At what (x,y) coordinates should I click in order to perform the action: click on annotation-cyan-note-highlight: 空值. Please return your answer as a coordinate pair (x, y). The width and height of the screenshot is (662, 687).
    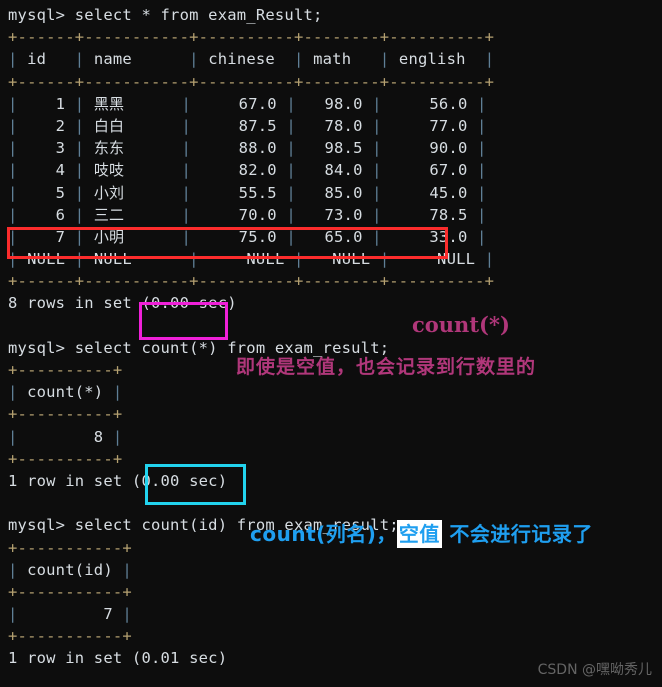
    Looking at the image, I should click on (419, 534).